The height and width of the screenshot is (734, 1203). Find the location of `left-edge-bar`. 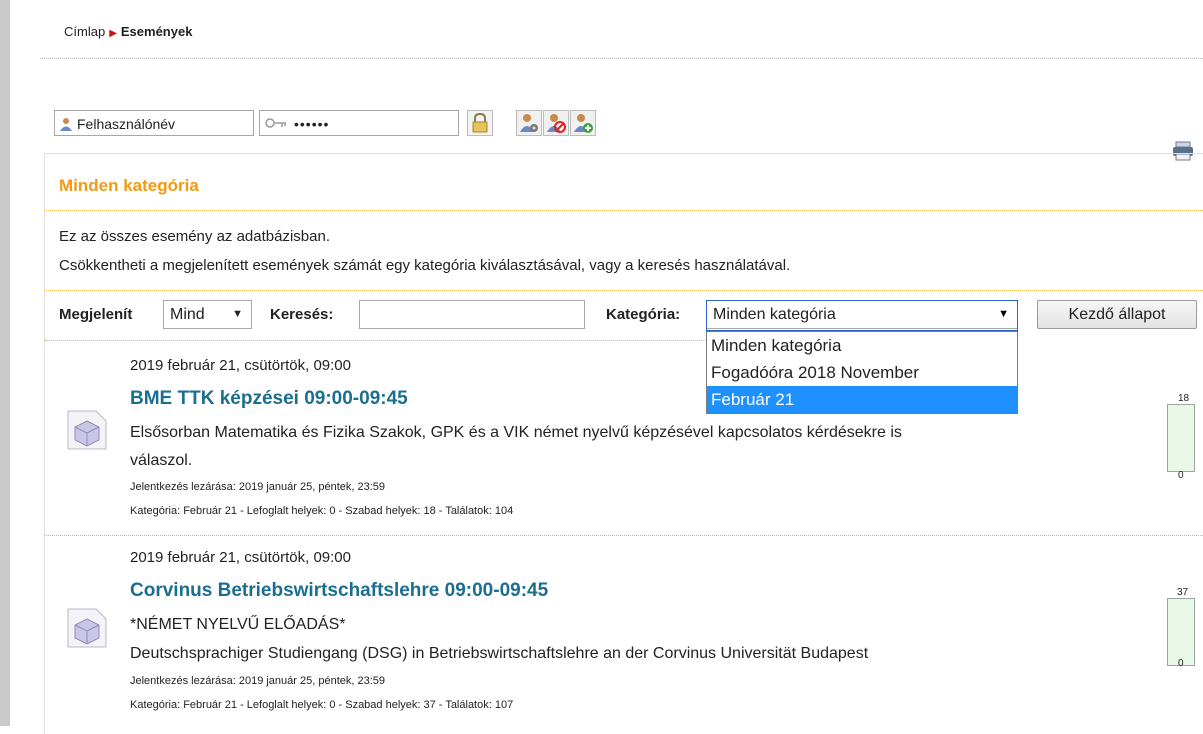

left-edge-bar is located at coordinates (5, 363).